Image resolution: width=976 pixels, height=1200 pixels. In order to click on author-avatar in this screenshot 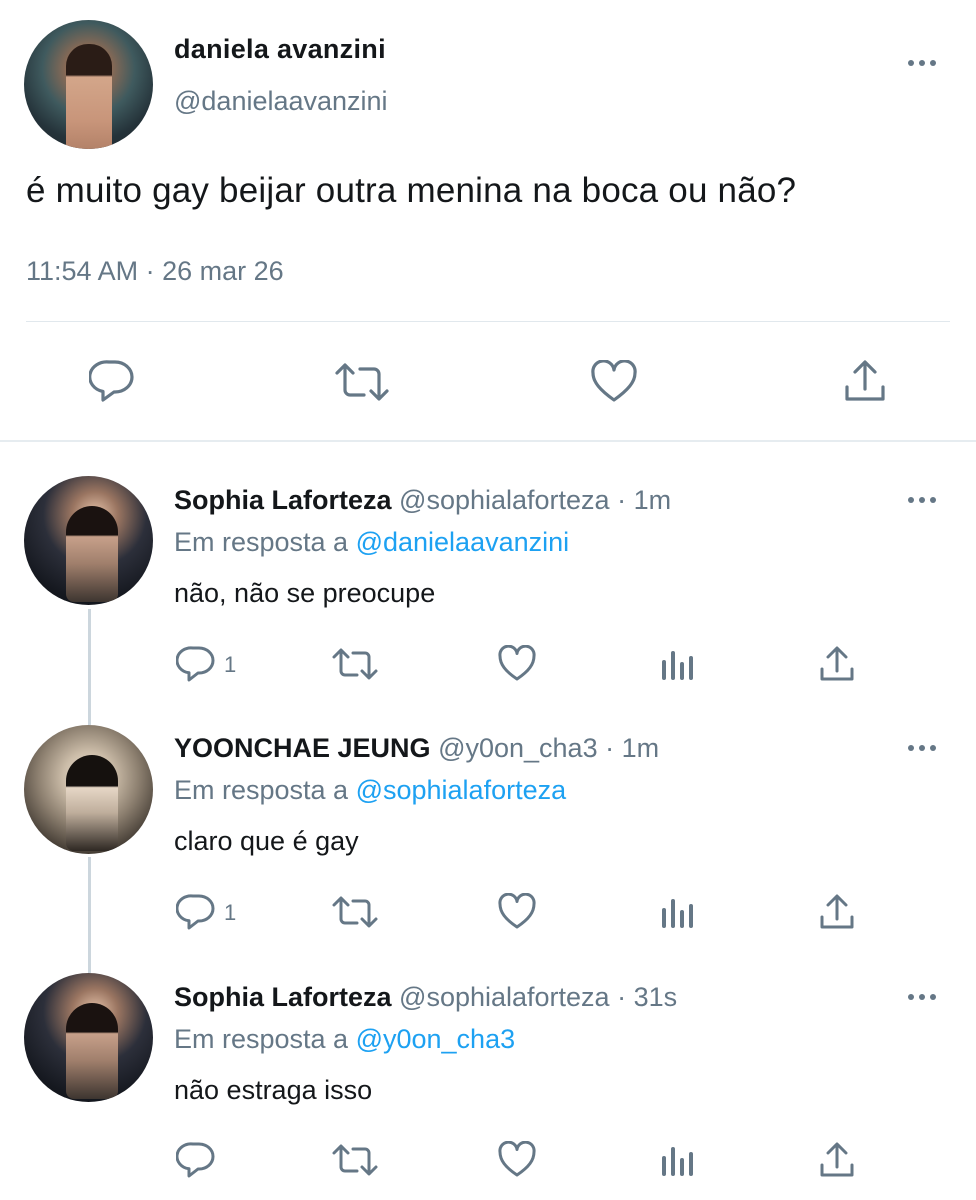, I will do `click(88, 84)`.